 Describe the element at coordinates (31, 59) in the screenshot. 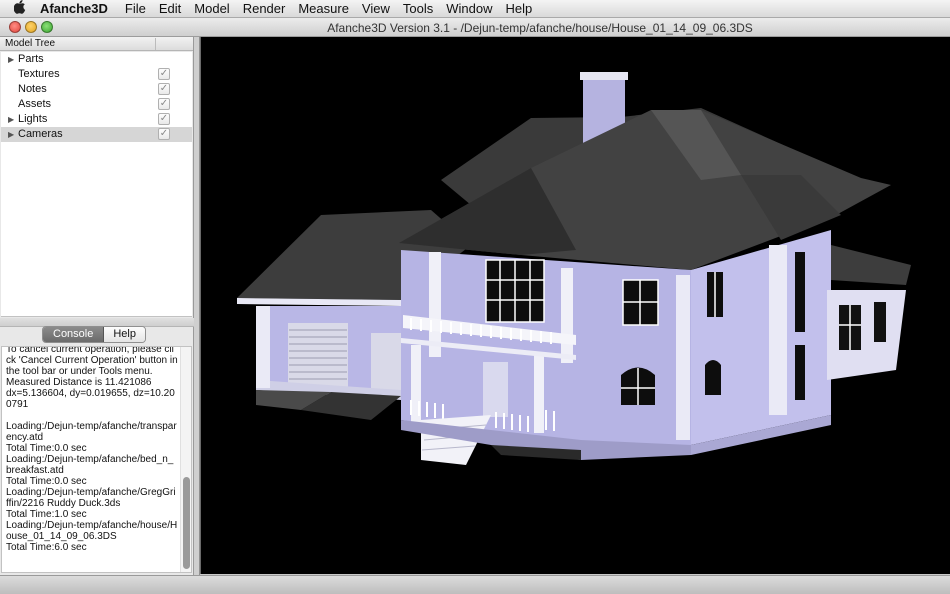

I see `tree-item-label: Parts` at that location.